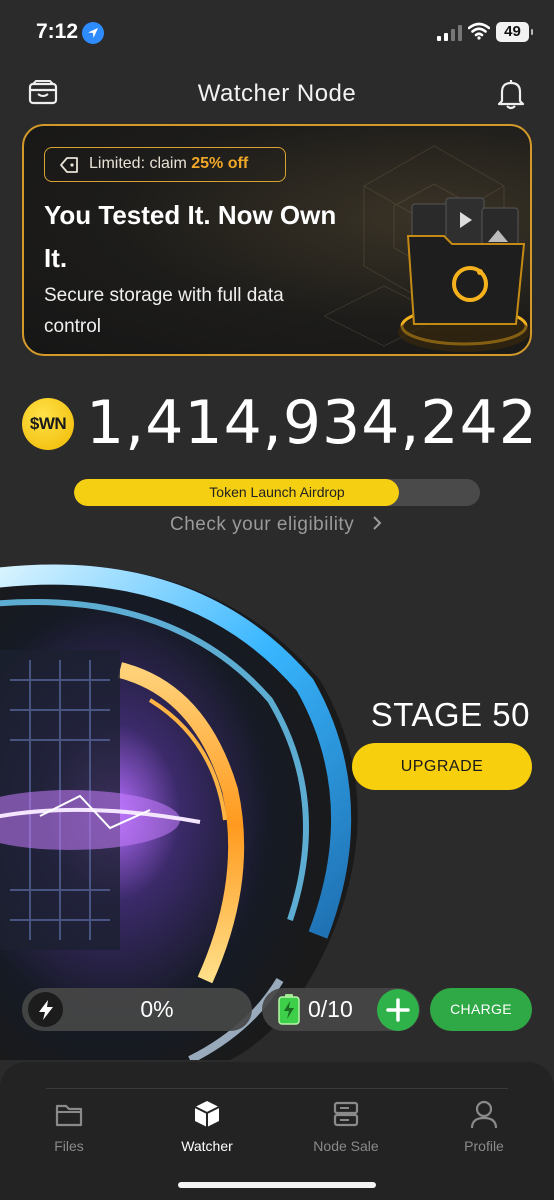 This screenshot has width=554, height=1200. What do you see at coordinates (277, 1185) in the screenshot?
I see `home-indicator` at bounding box center [277, 1185].